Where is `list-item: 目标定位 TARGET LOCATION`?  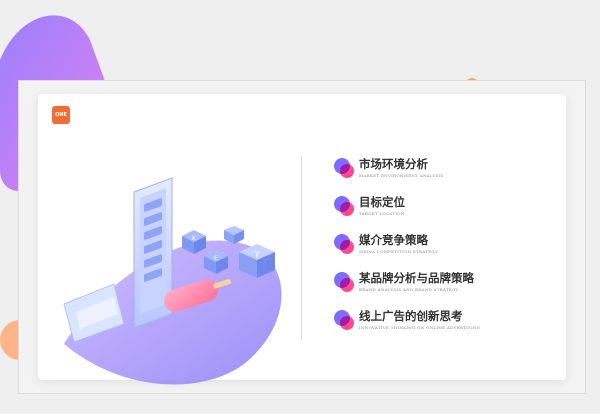 list-item: 目标定位 TARGET LOCATION is located at coordinates (444, 213).